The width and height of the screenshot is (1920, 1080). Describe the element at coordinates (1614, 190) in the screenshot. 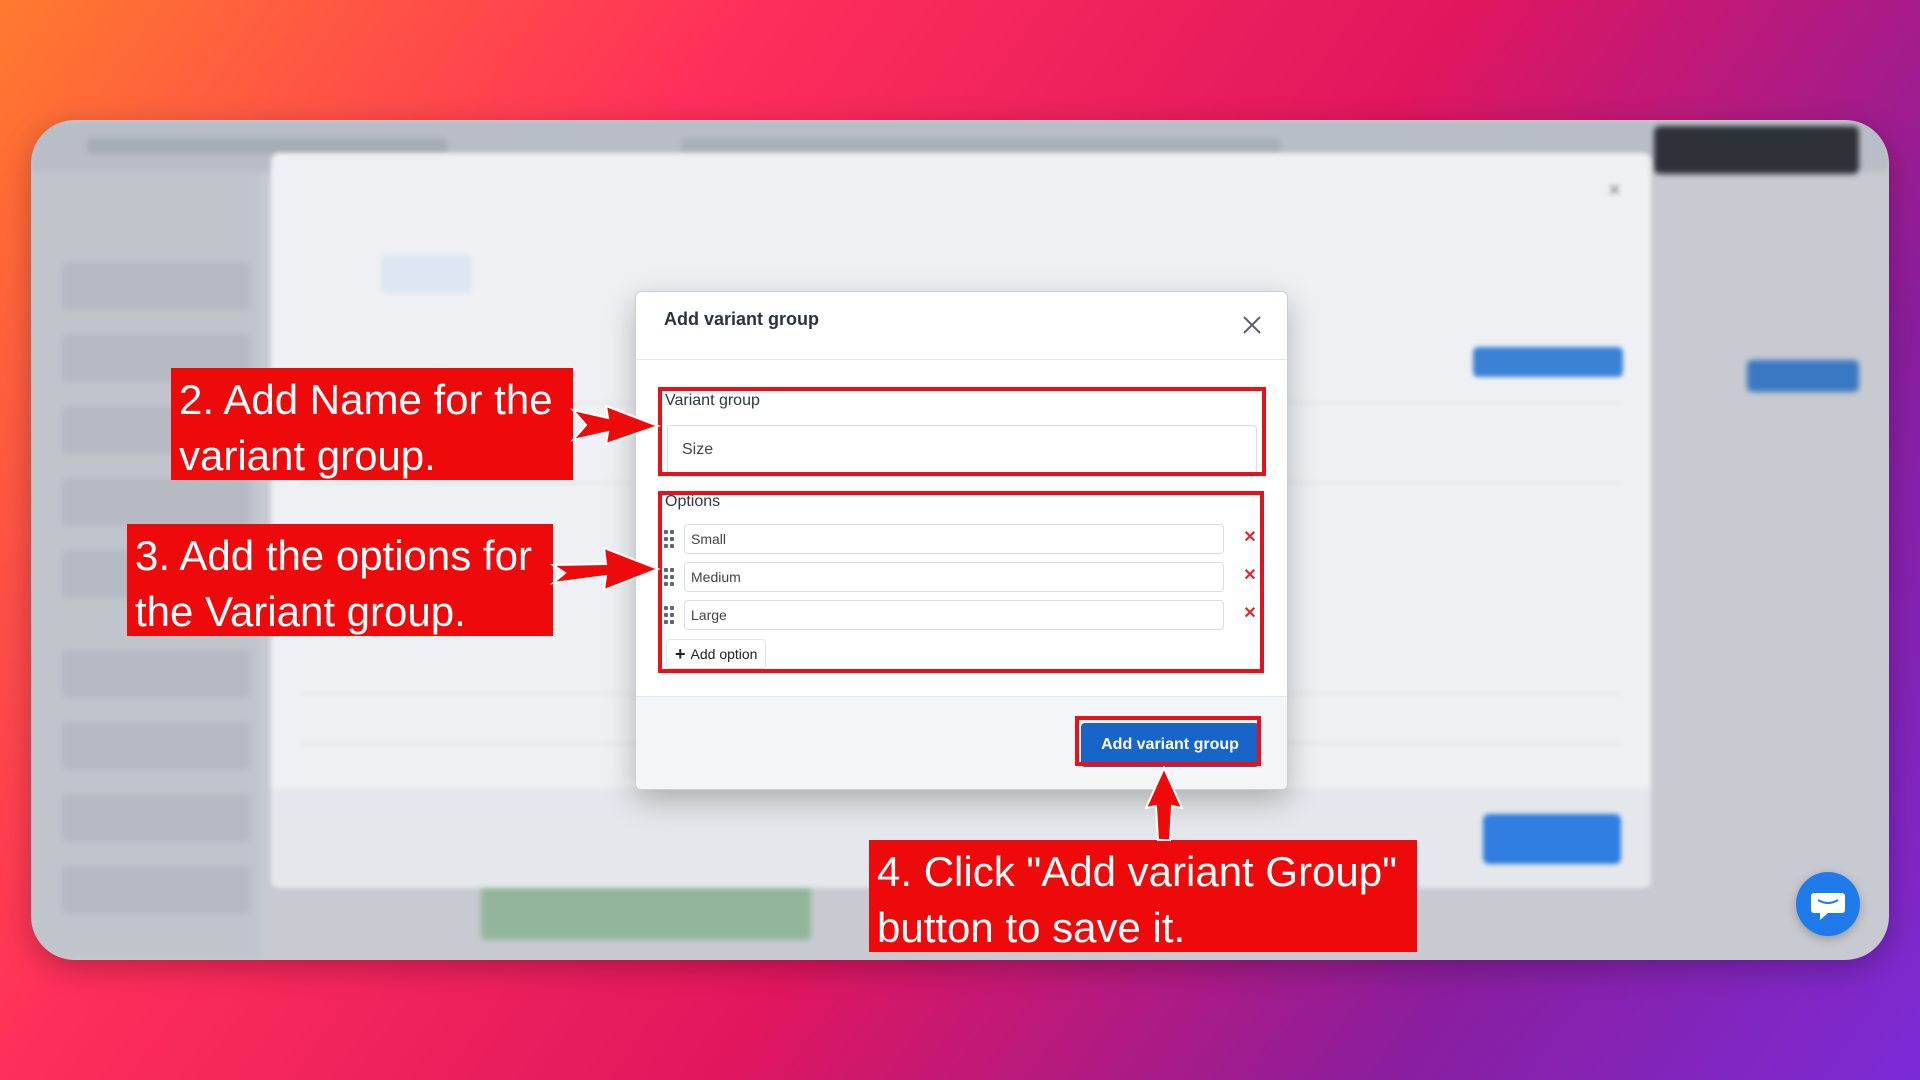

I see `close-icon: ×` at that location.